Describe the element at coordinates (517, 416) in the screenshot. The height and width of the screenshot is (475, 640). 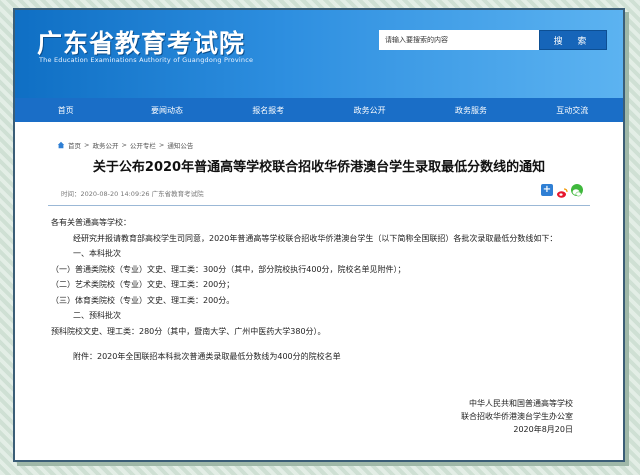
I see `signature-line-2: 联合招收华侨港澳台学生办公室` at that location.